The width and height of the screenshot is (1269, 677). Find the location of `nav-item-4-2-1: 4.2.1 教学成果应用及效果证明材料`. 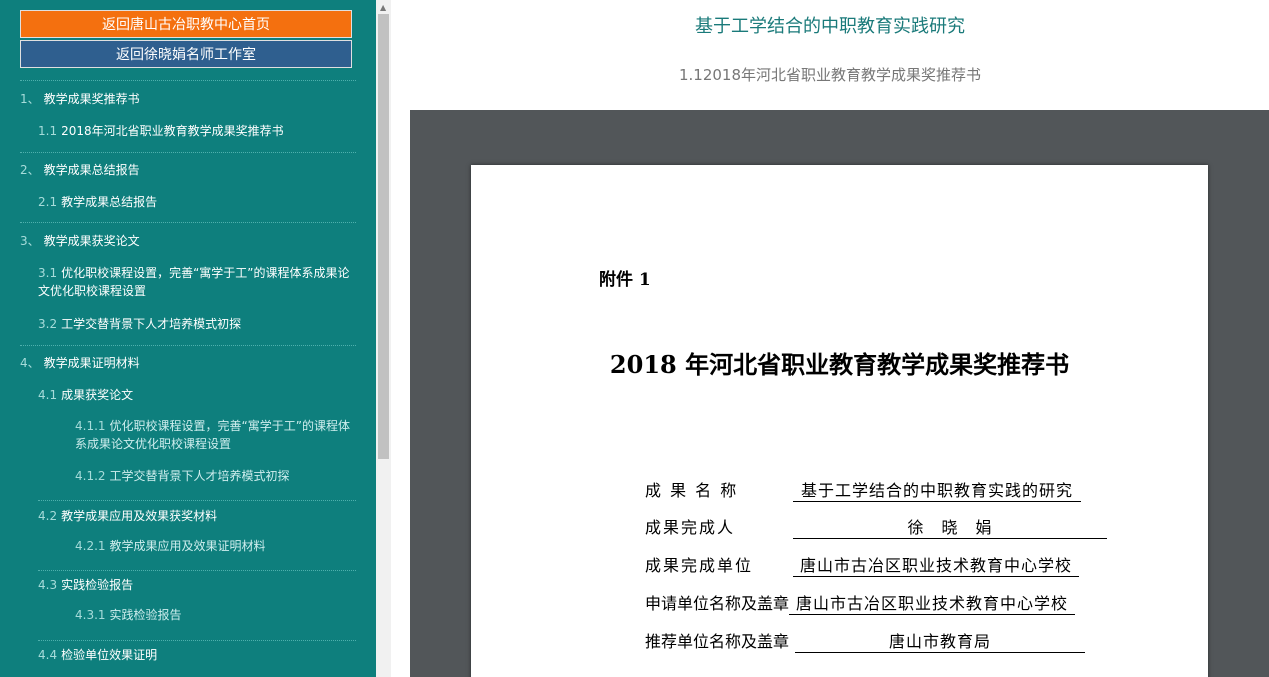

nav-item-4-2-1: 4.2.1 教学成果应用及效果证明材料 is located at coordinates (215, 546).